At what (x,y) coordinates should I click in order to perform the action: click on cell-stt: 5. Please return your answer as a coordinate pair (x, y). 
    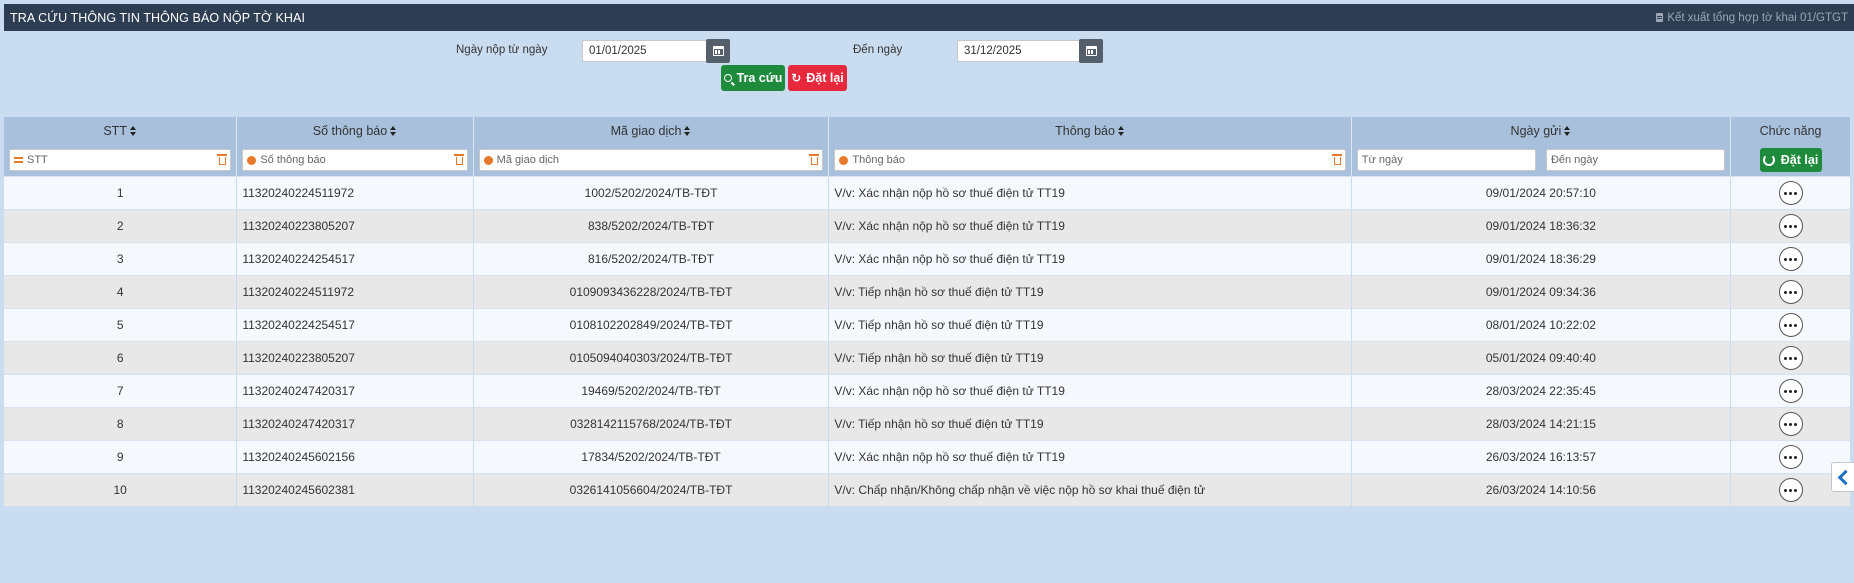
    Looking at the image, I should click on (120, 325).